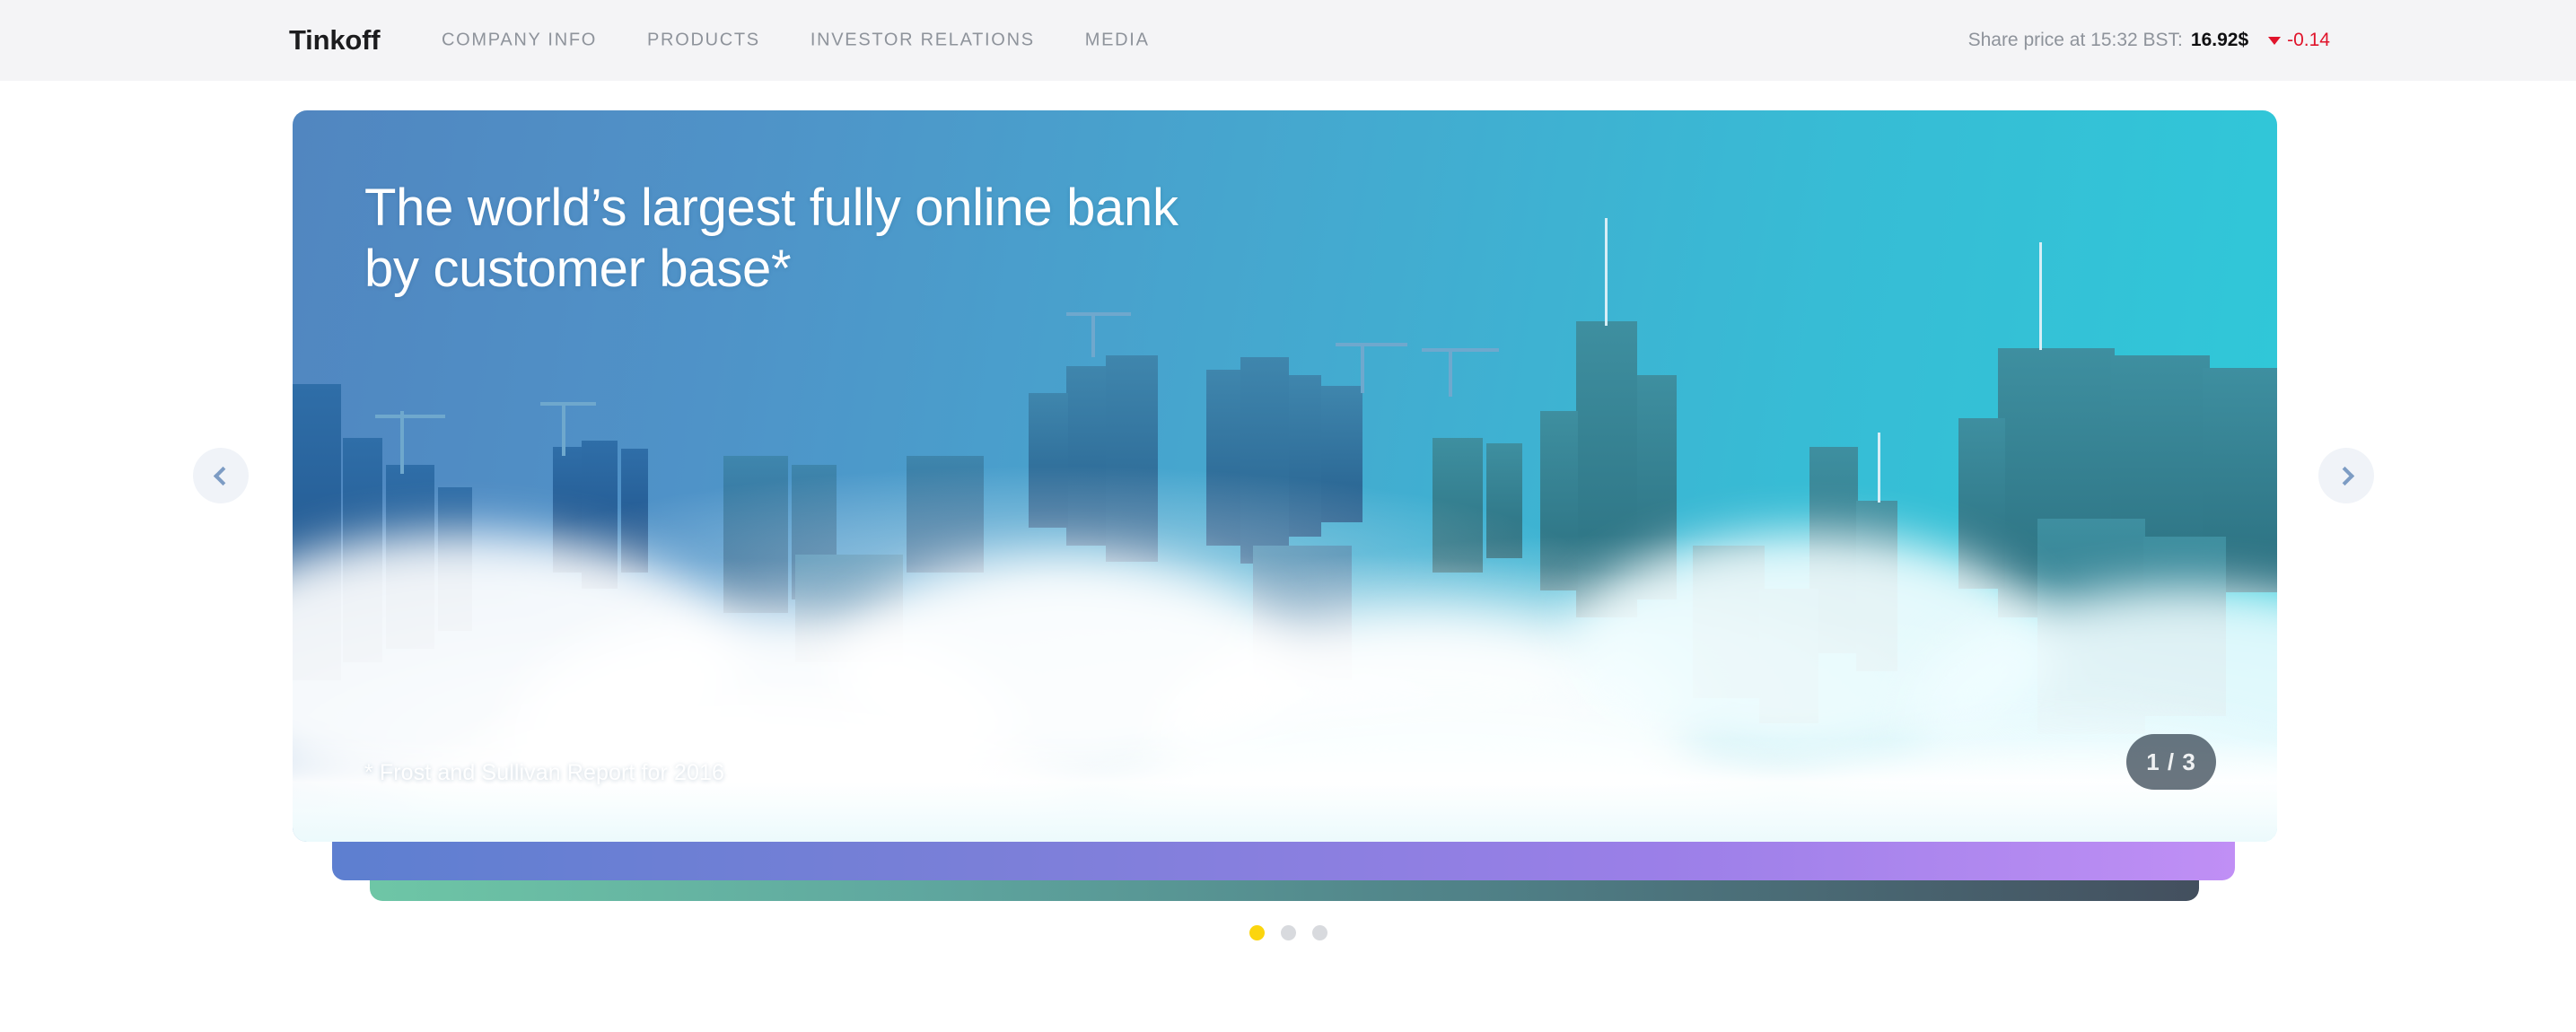  I want to click on hero-title-line-2: by customer base*, so click(578, 269).